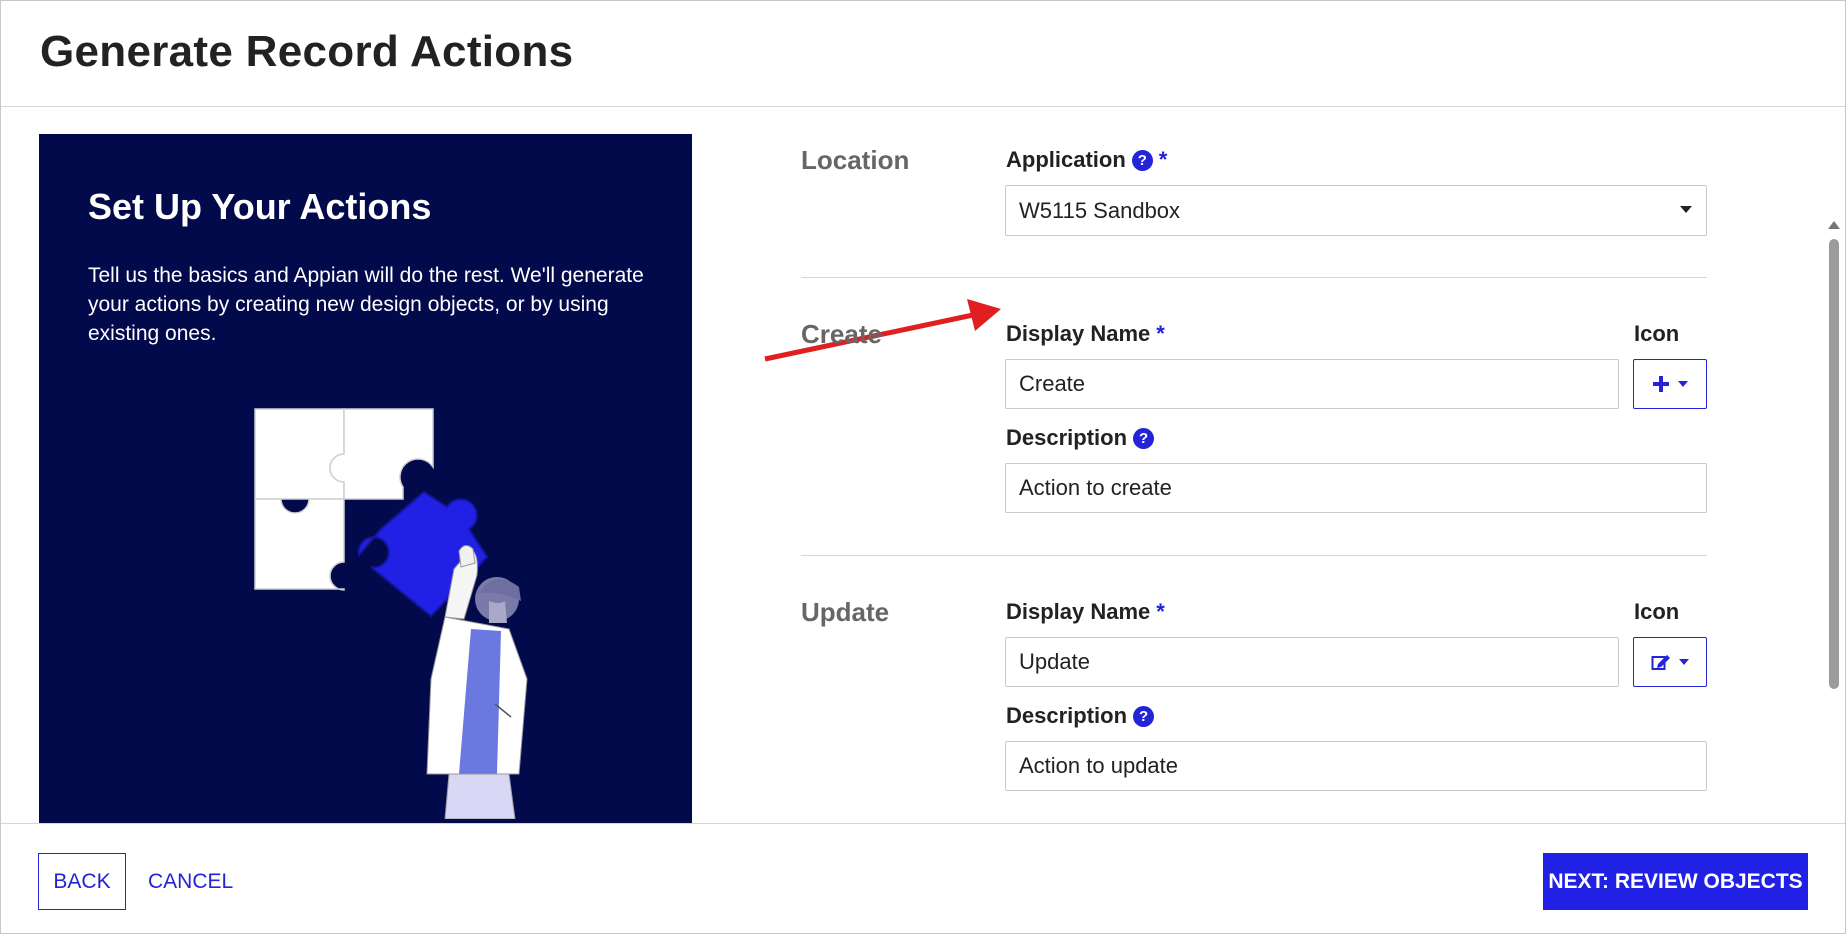  What do you see at coordinates (1067, 437) in the screenshot?
I see `create-description-label: Description` at bounding box center [1067, 437].